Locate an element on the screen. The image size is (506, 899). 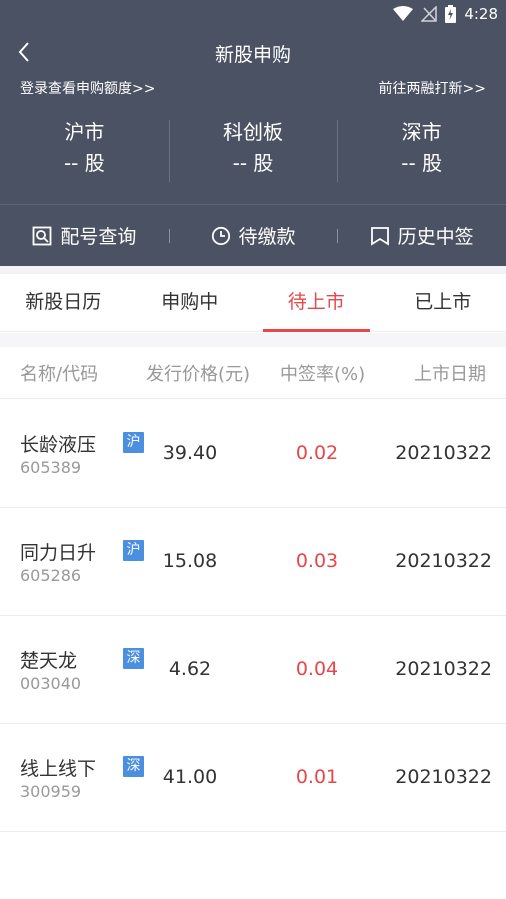
stock-name: 线上线下 is located at coordinates (58, 769).